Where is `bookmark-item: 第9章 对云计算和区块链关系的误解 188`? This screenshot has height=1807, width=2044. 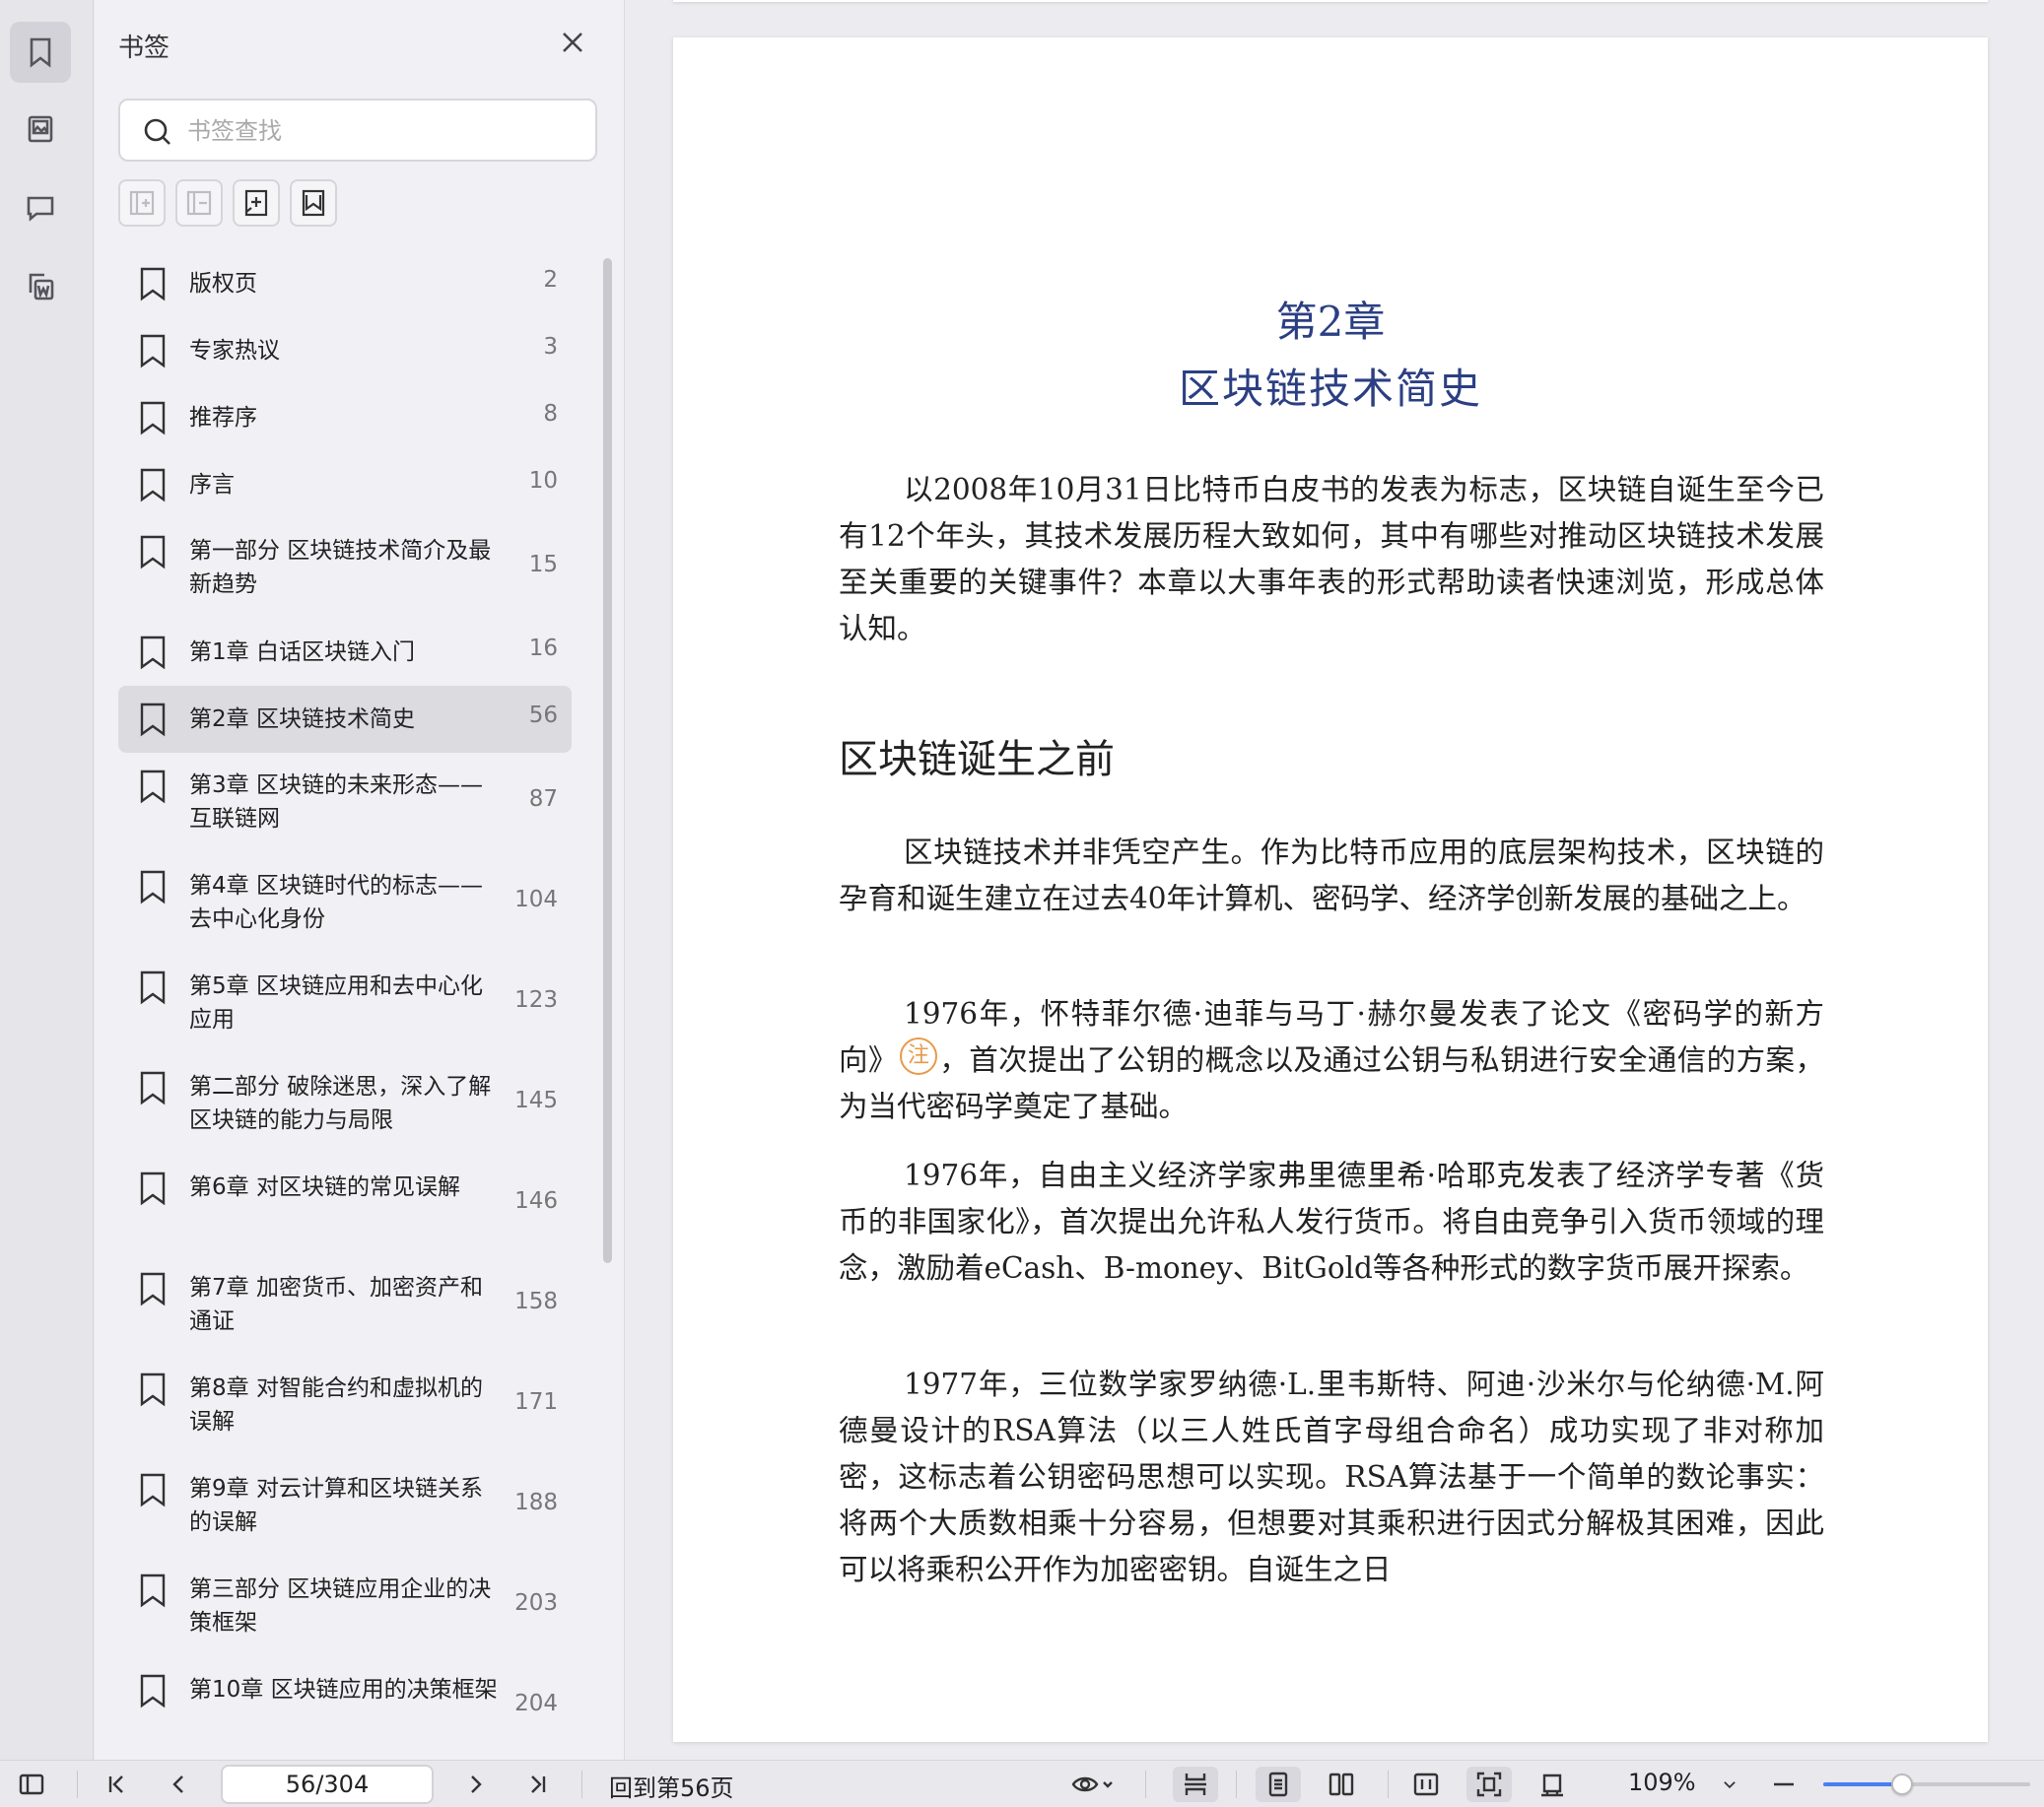 bookmark-item: 第9章 对云计算和区块链关系的误解 188 is located at coordinates (345, 1506).